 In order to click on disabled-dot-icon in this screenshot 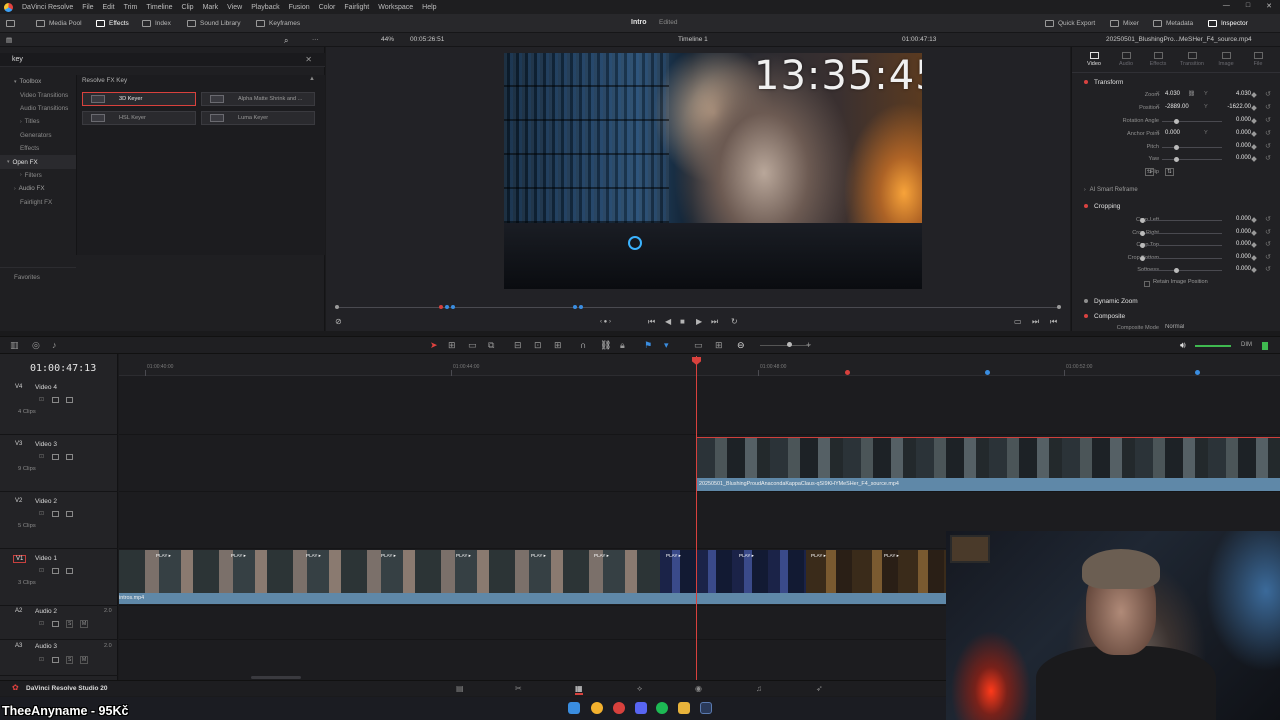, I will do `click(1086, 301)`.